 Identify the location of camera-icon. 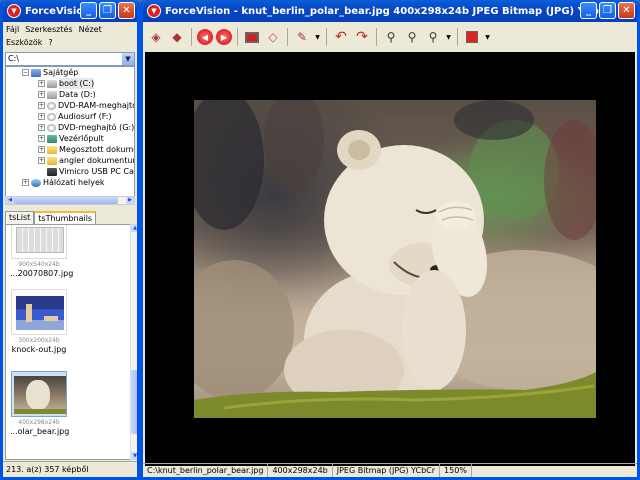
(52, 171).